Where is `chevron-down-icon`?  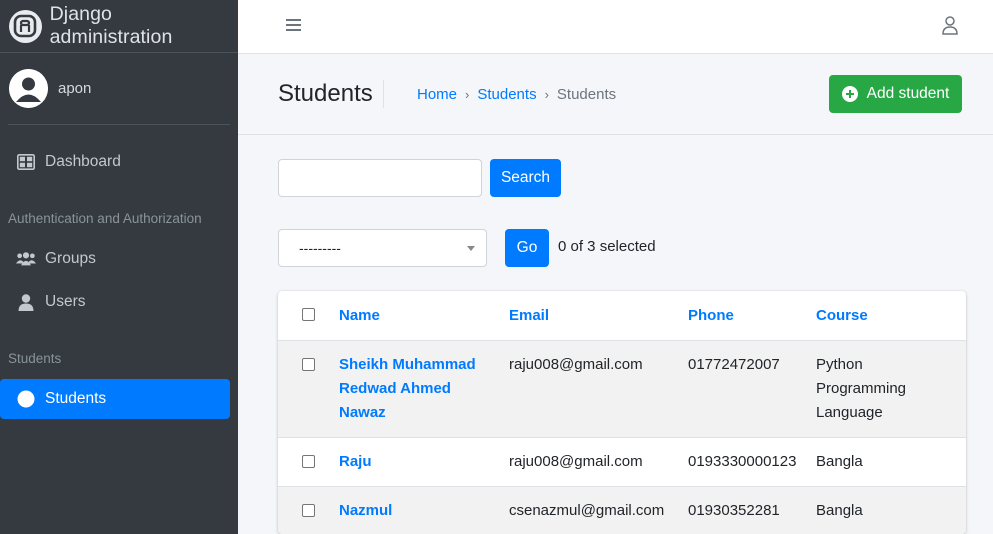
chevron-down-icon is located at coordinates (471, 248).